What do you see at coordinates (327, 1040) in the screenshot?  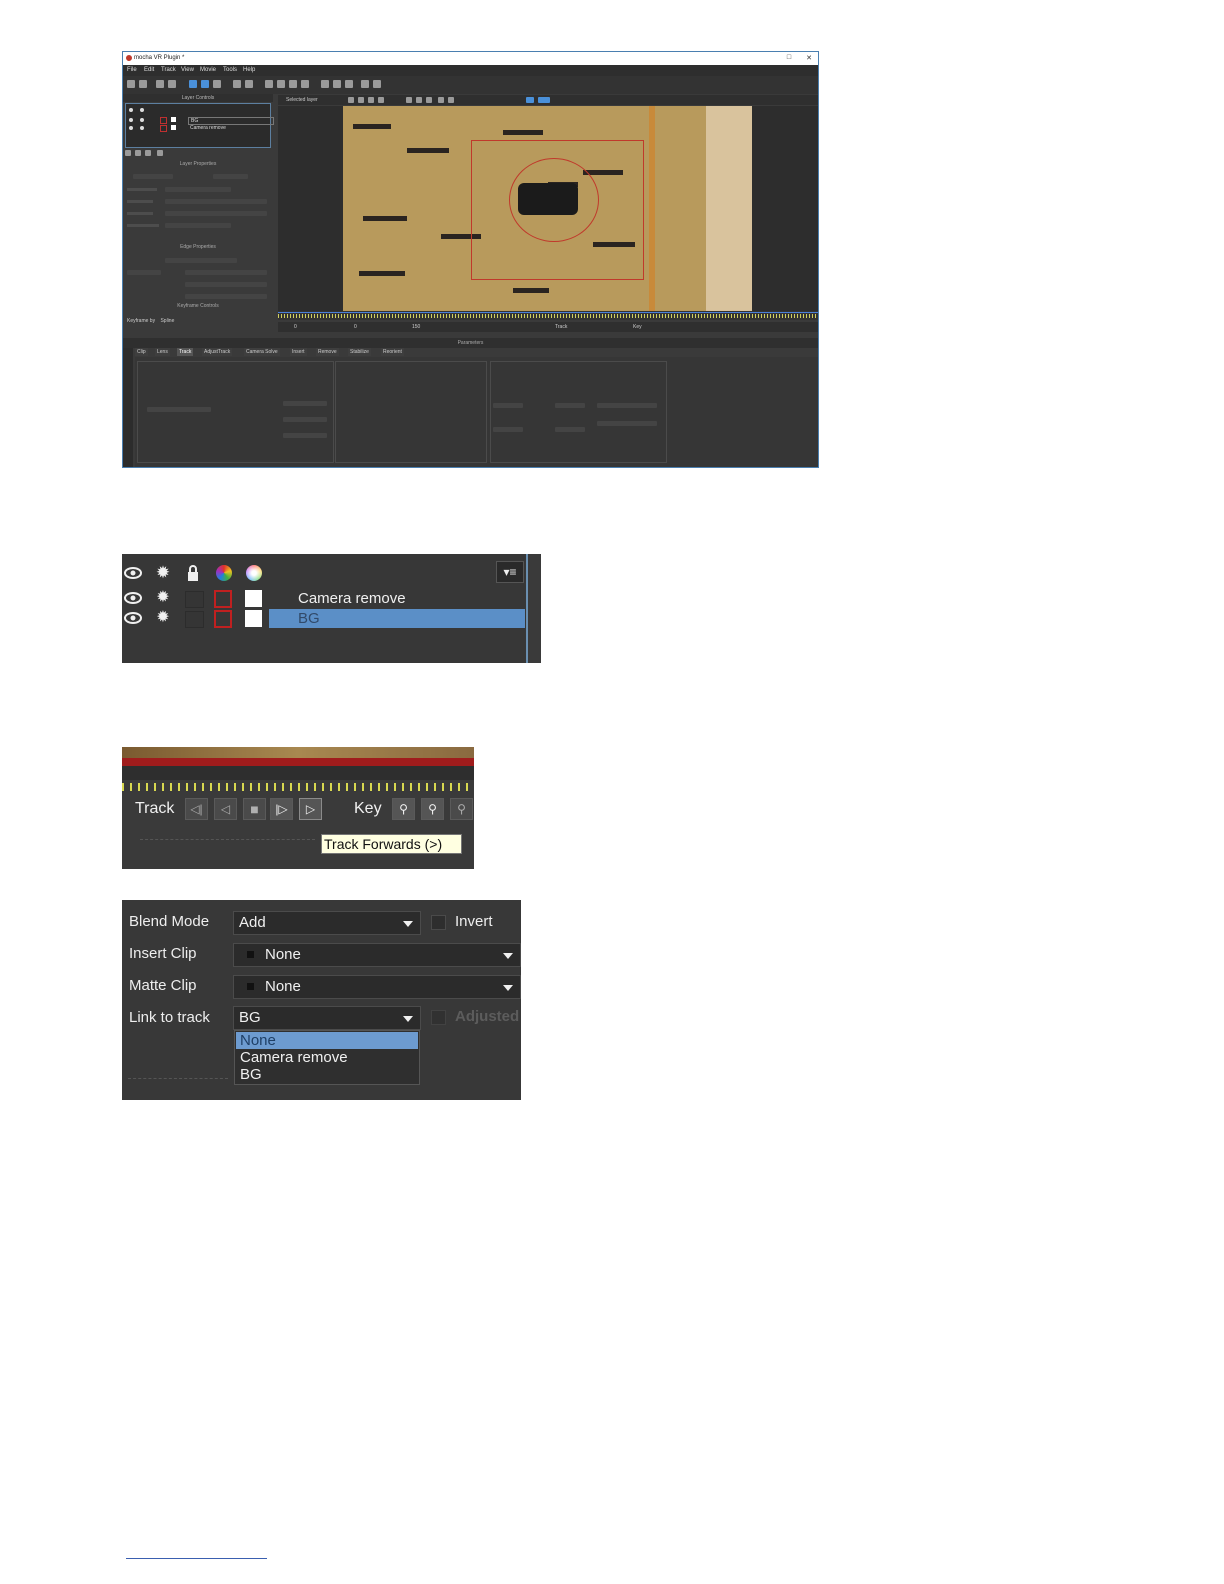 I see `dropdown-option-none: None` at bounding box center [327, 1040].